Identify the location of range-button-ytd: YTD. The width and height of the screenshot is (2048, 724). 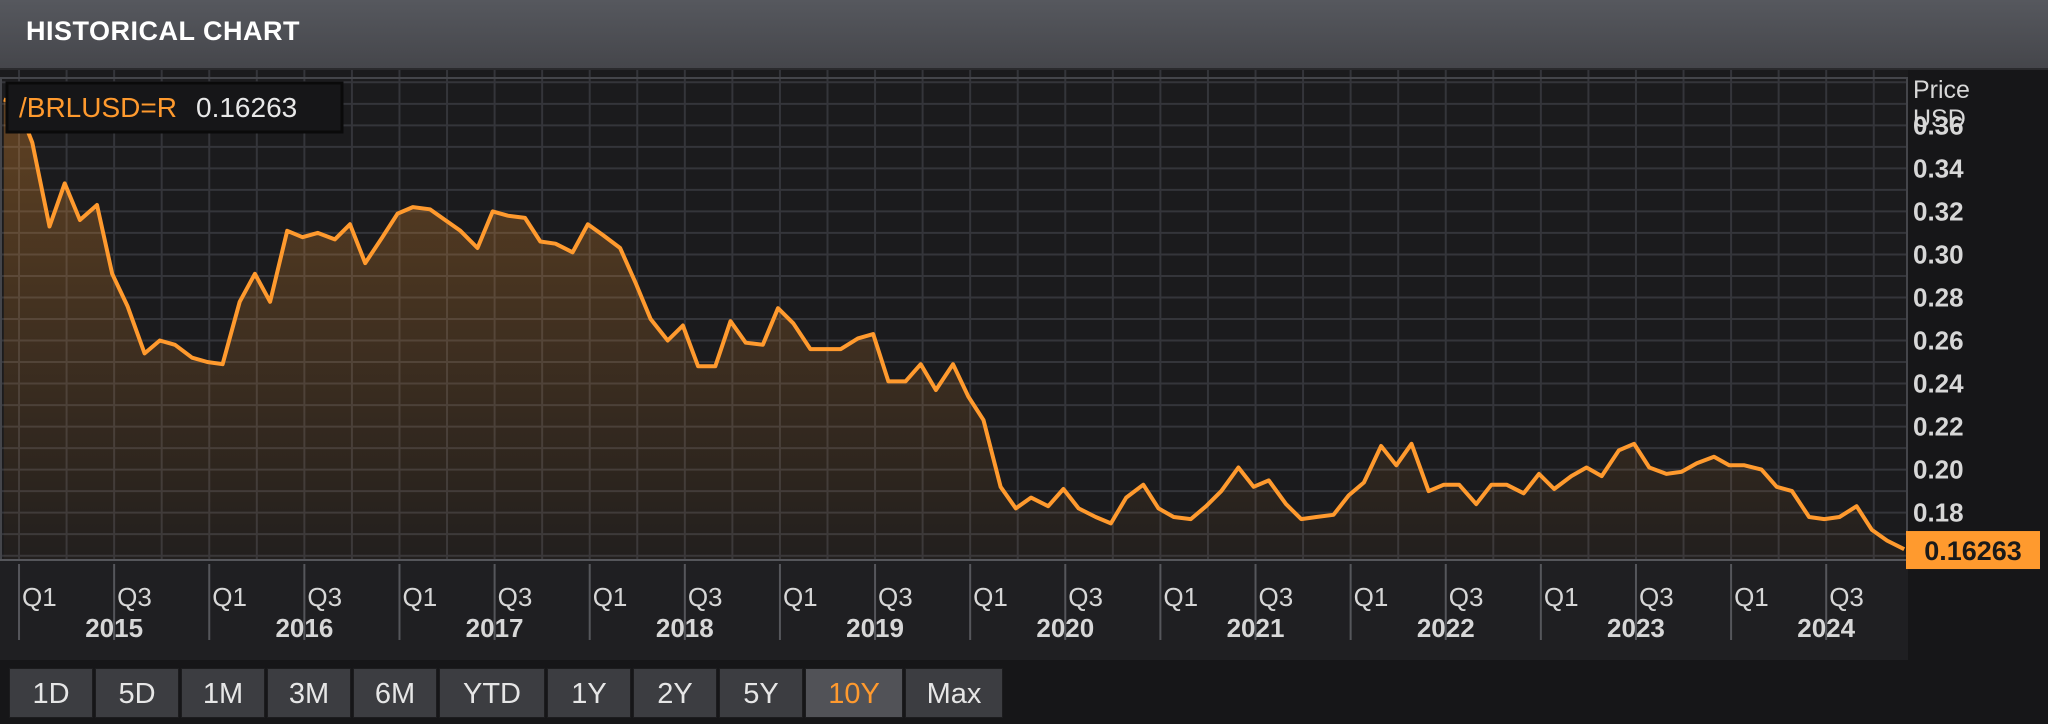
(492, 693).